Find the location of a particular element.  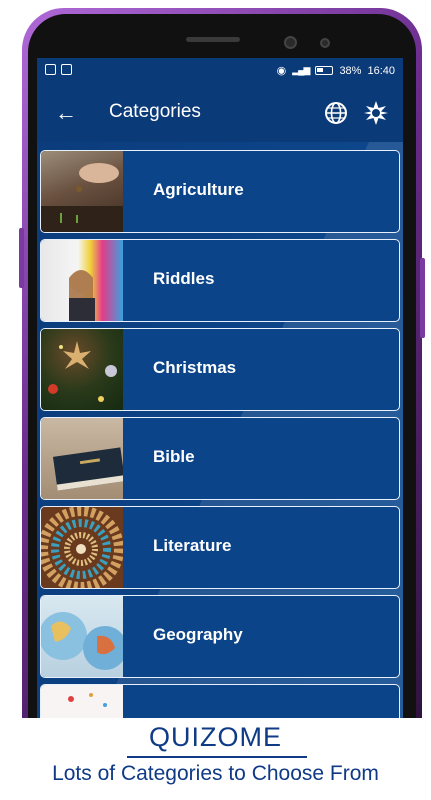

category-label: Christmas is located at coordinates (195, 367).